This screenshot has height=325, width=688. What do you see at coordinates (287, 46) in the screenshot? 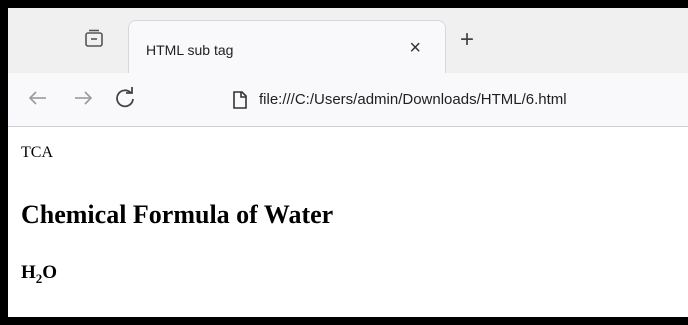
I see `tab-active: HTML sub tag ×` at bounding box center [287, 46].